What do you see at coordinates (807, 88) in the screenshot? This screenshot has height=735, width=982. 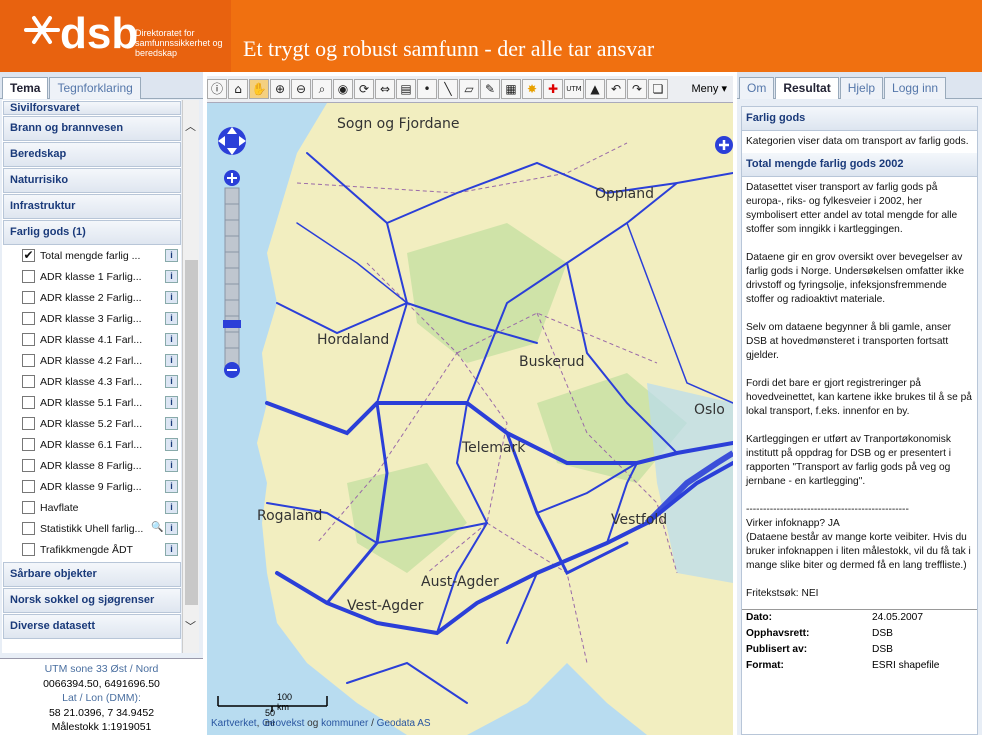 I see `tab-resultat: Resultat` at bounding box center [807, 88].